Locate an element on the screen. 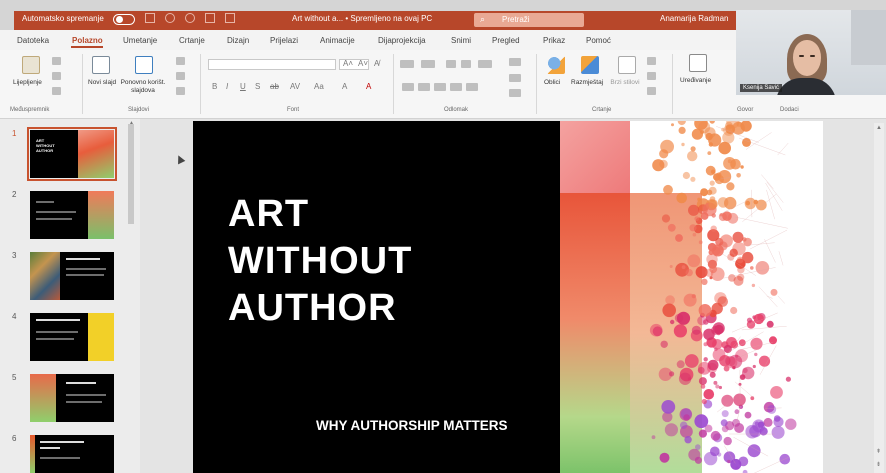 This screenshot has height=473, width=886. editing-label: Uređivanje is located at coordinates (695, 80).